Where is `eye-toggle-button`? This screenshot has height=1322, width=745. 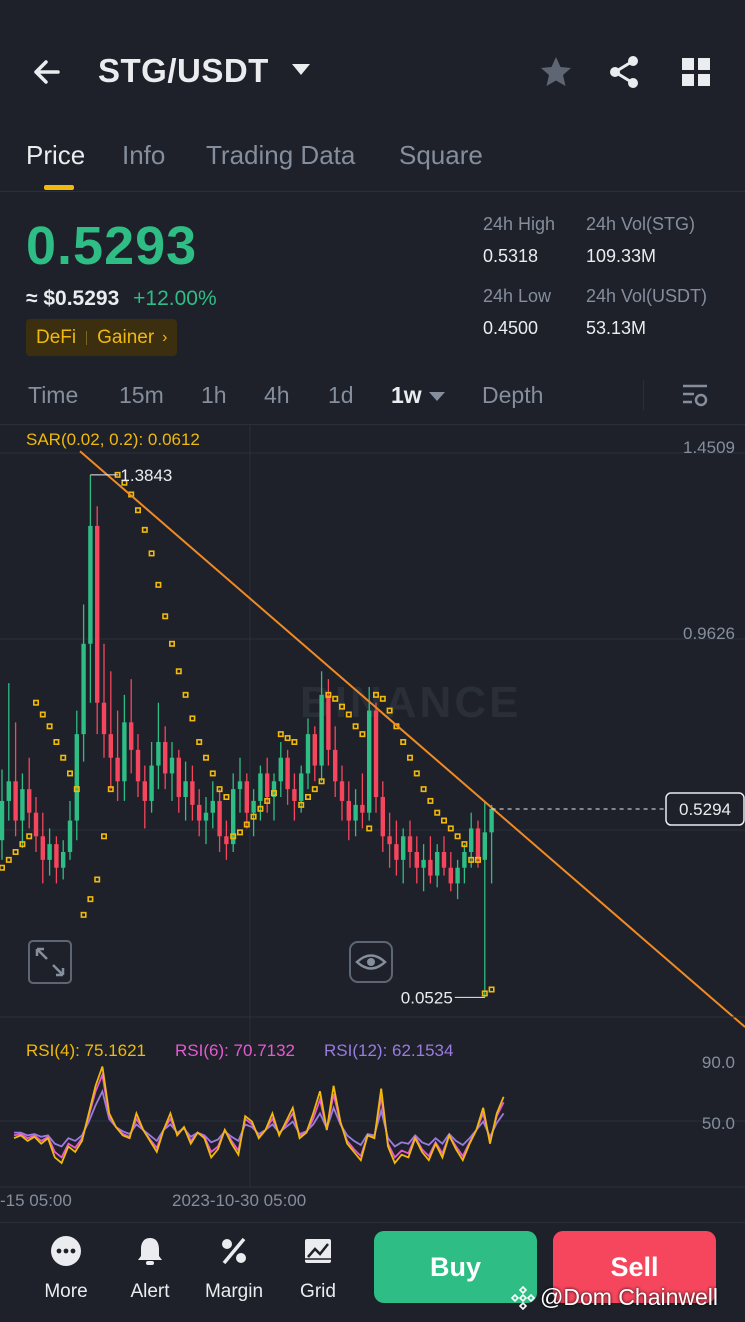 eye-toggle-button is located at coordinates (371, 962).